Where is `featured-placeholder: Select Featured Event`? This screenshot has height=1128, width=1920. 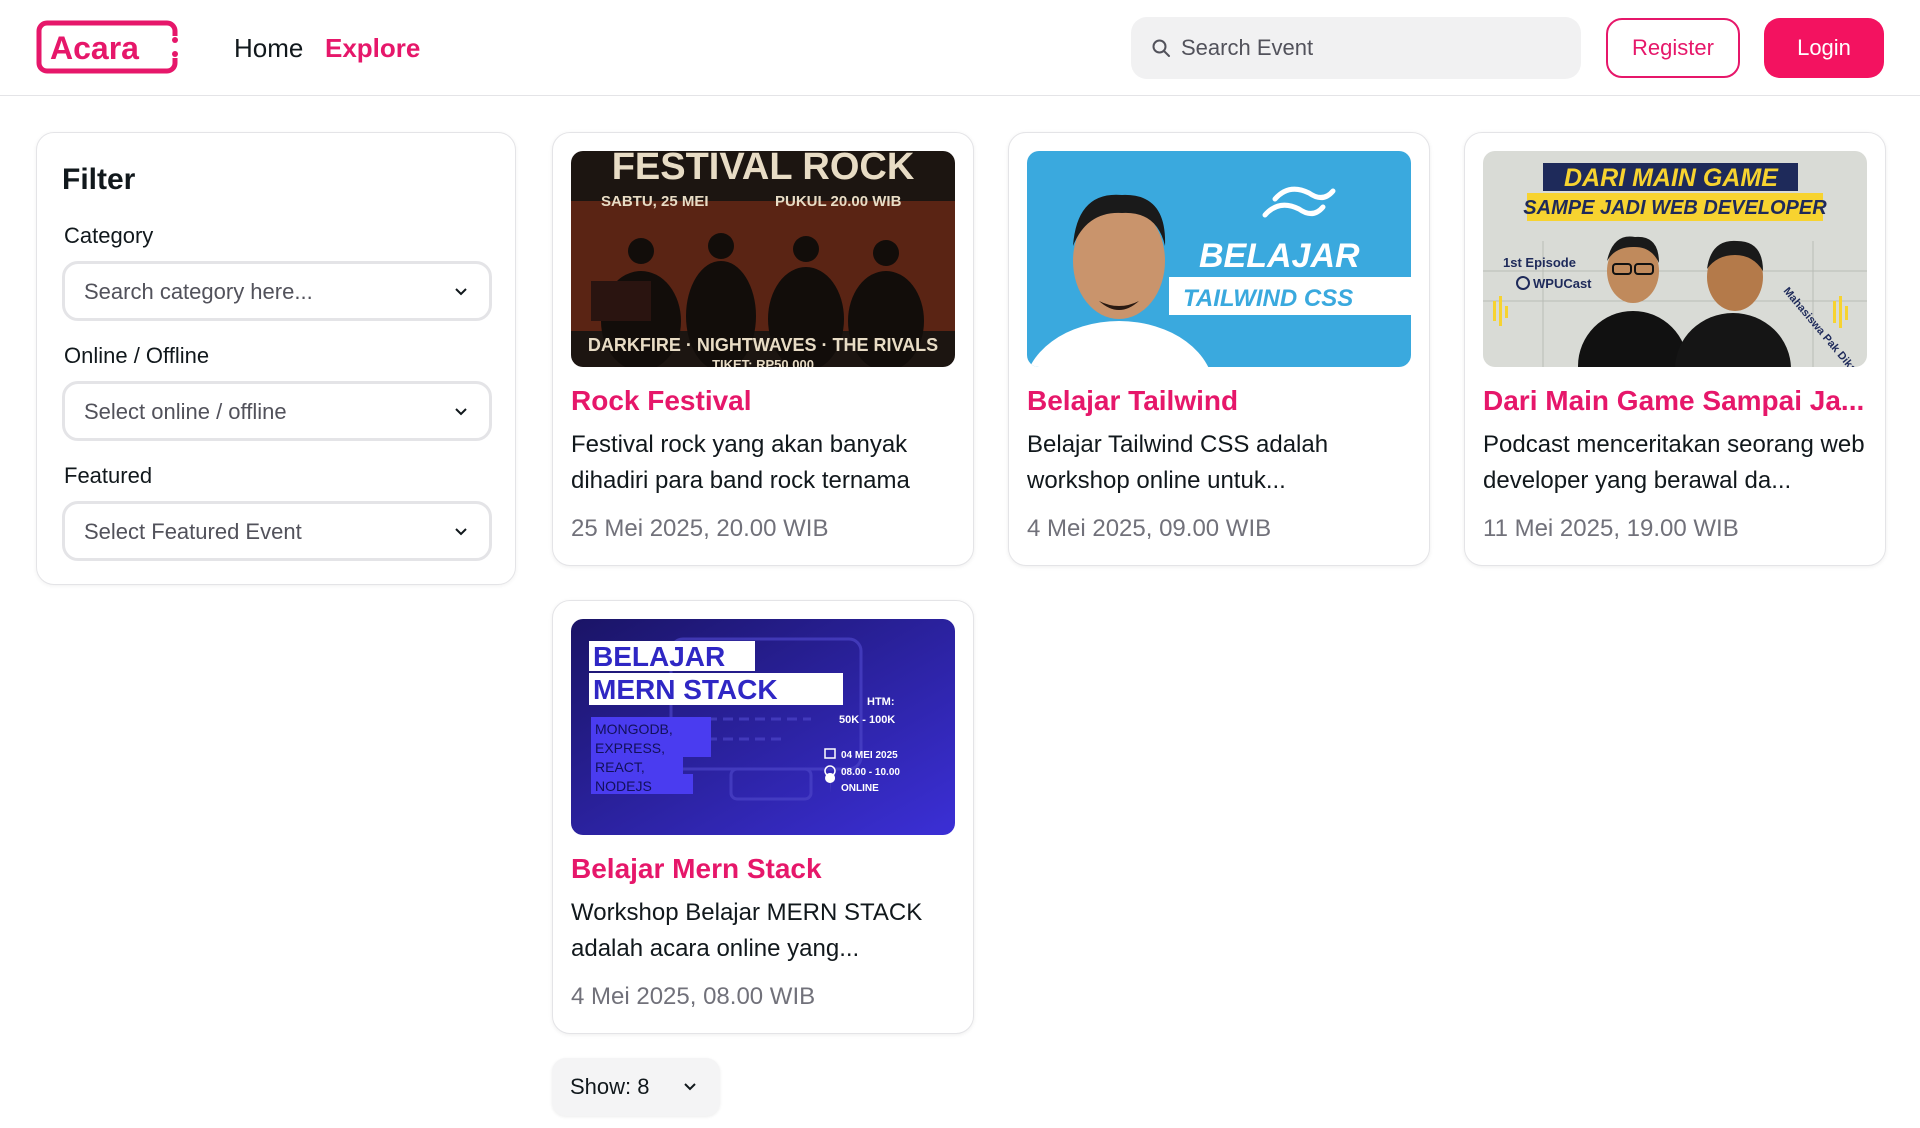
featured-placeholder: Select Featured Event is located at coordinates (193, 531).